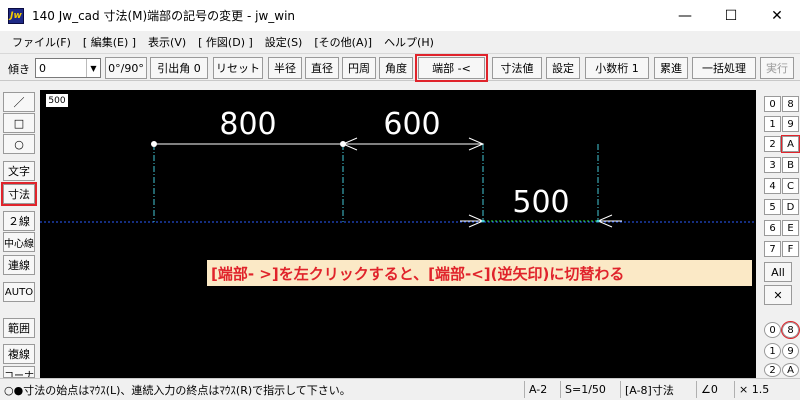 This screenshot has height=400, width=800. I want to click on status-scale: S=1/50, so click(589, 389).